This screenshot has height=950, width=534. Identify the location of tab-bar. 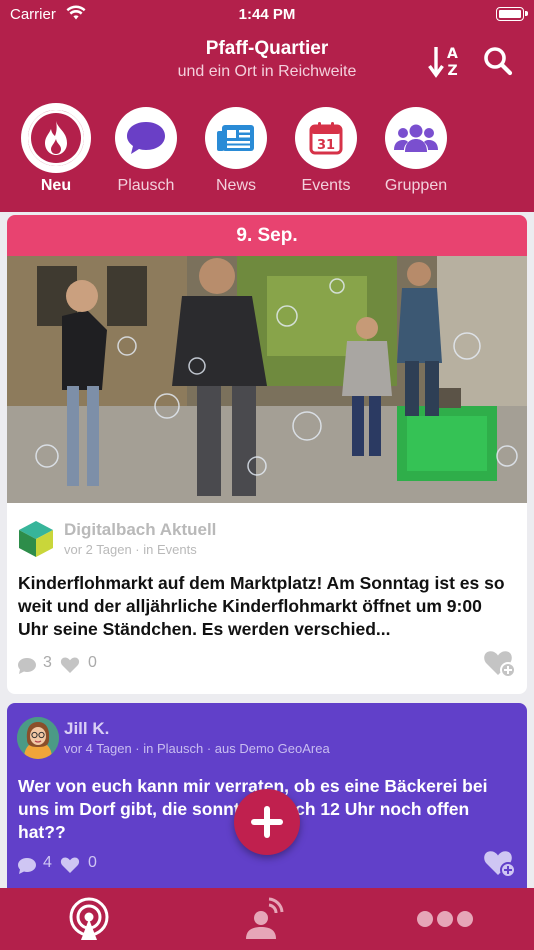
(267, 919).